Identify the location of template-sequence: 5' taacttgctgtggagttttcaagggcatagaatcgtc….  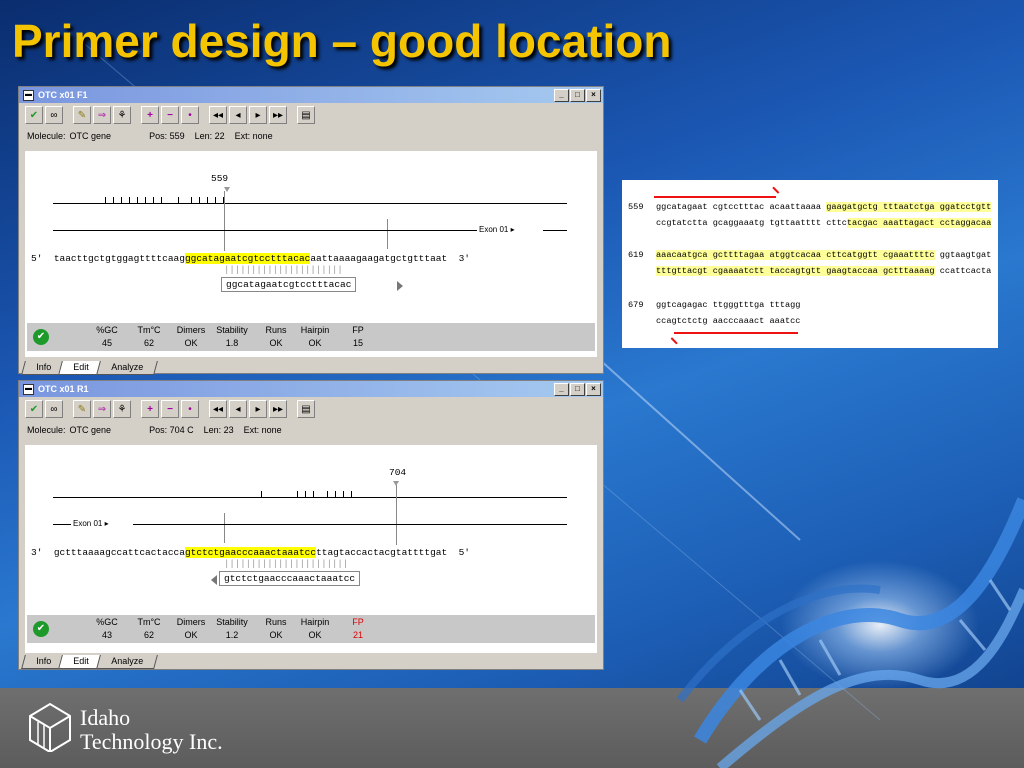
(250, 258).